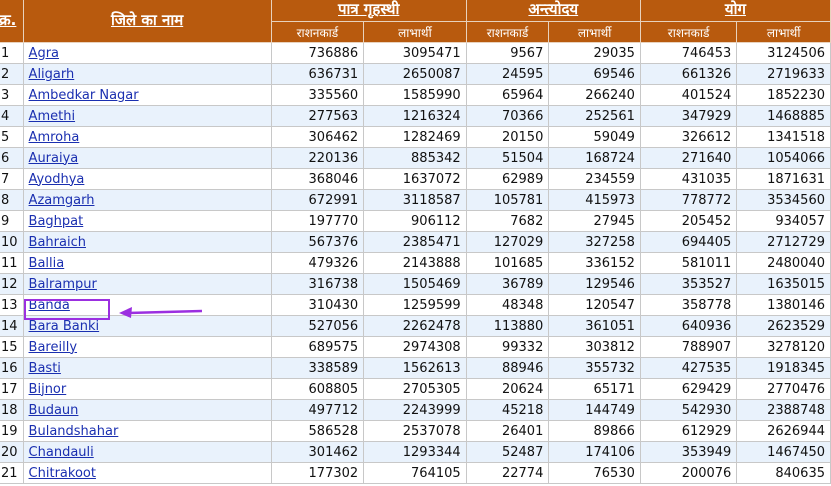 The image size is (831, 486). What do you see at coordinates (553, 11) in the screenshot?
I see `antyodaya-header: अन्त्योदय` at bounding box center [553, 11].